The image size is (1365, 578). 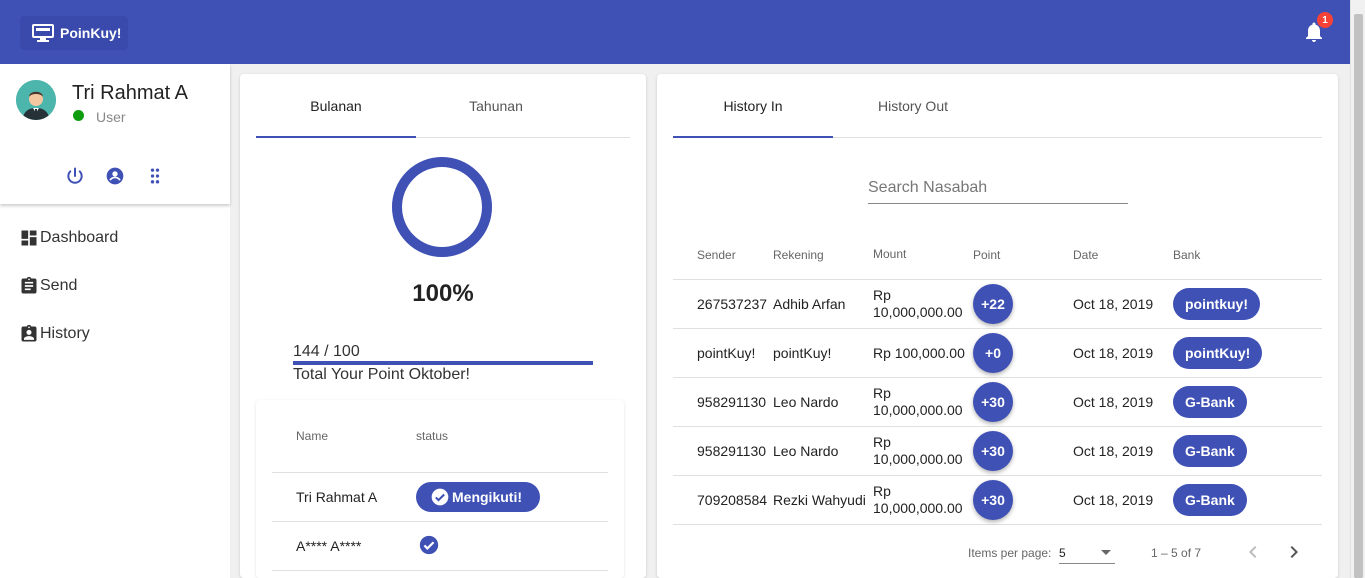 I want to click on period-tabs: Bulanan Tahunan, so click(x=443, y=106).